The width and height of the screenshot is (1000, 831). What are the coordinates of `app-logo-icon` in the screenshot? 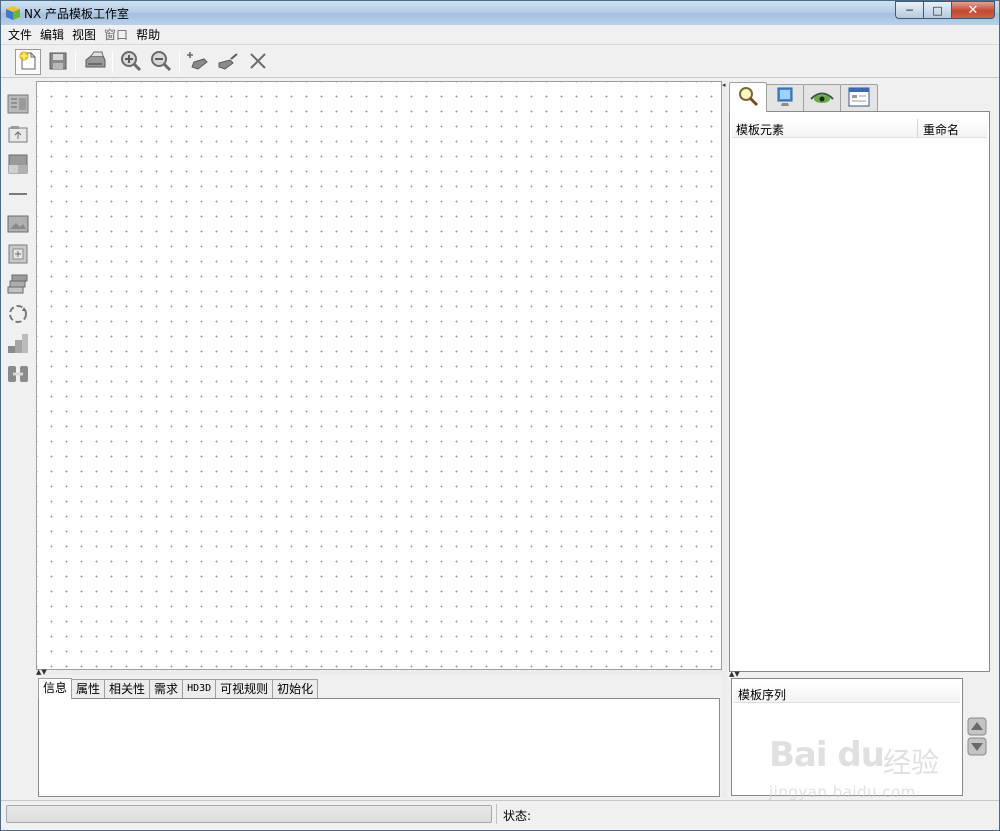 It's located at (13, 13).